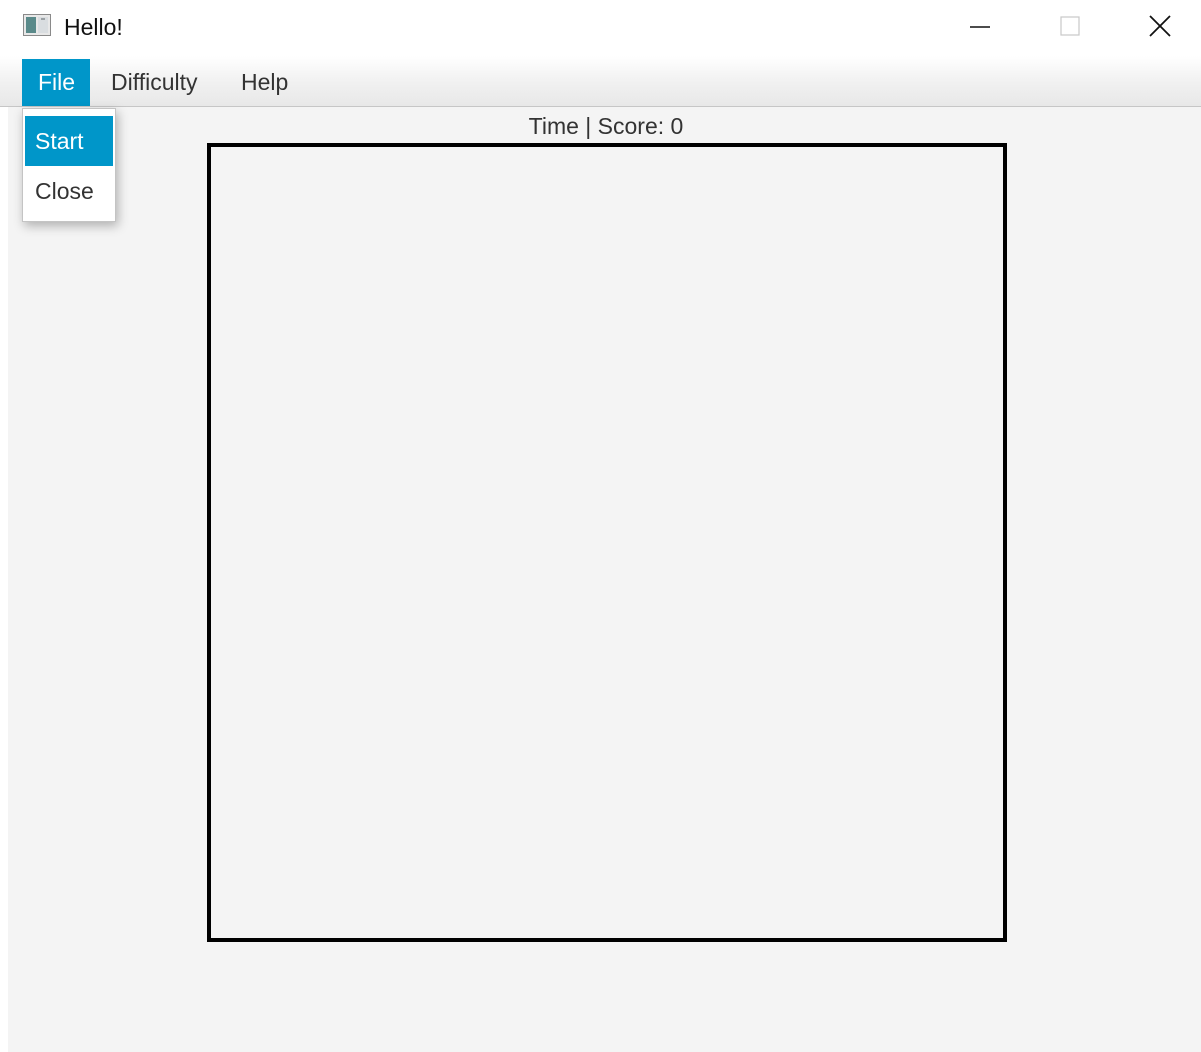 The image size is (1201, 1052). Describe the element at coordinates (264, 82) in the screenshot. I see `menu-help: Help` at that location.